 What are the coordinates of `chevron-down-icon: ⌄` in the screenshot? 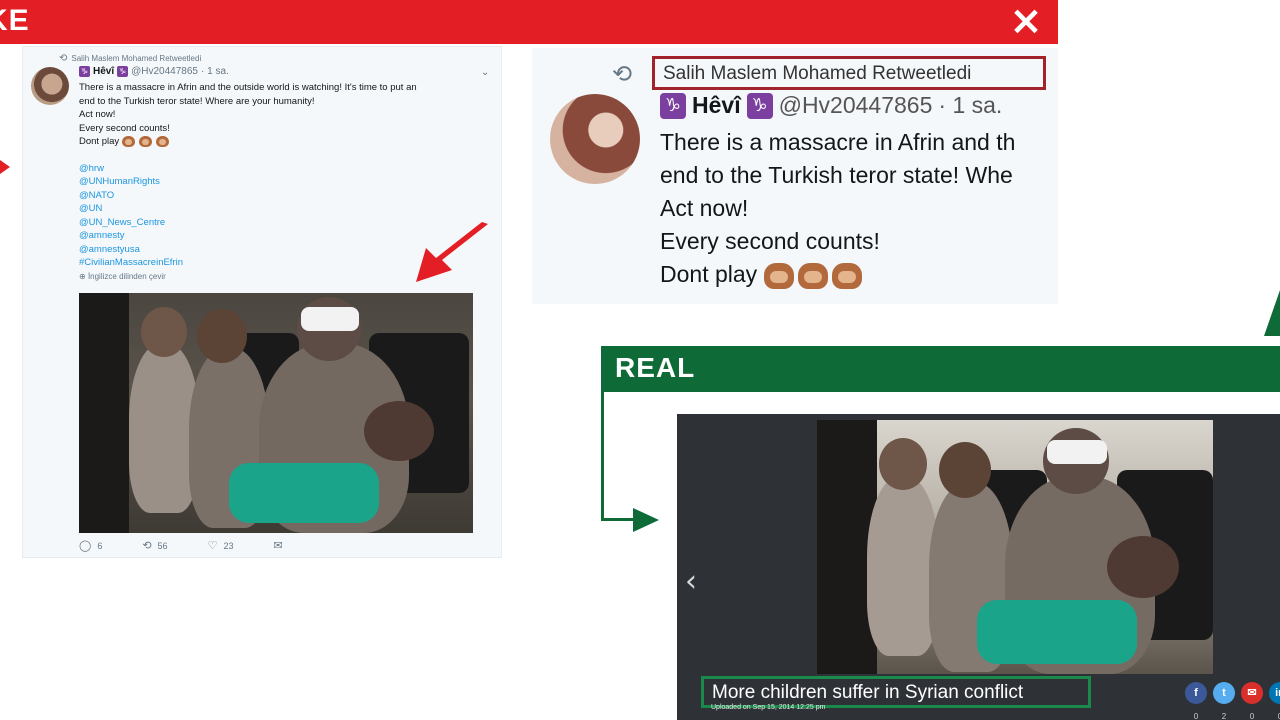 It's located at (485, 72).